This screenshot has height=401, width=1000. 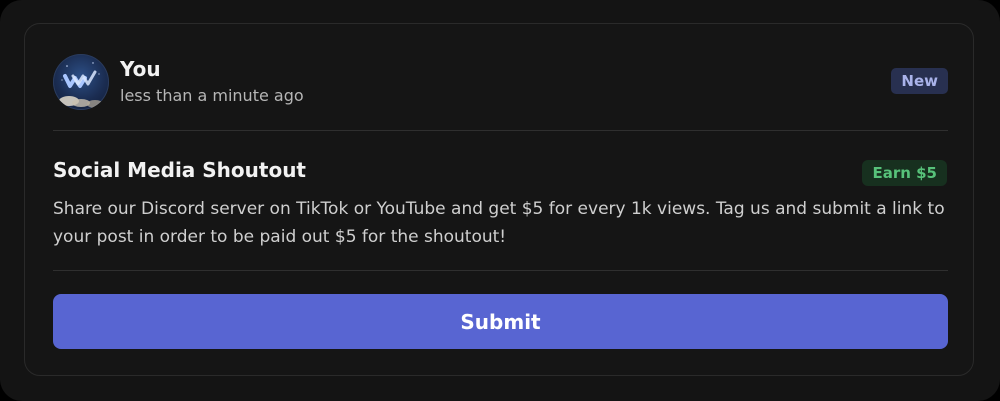 I want to click on footer-divider, so click(x=500, y=270).